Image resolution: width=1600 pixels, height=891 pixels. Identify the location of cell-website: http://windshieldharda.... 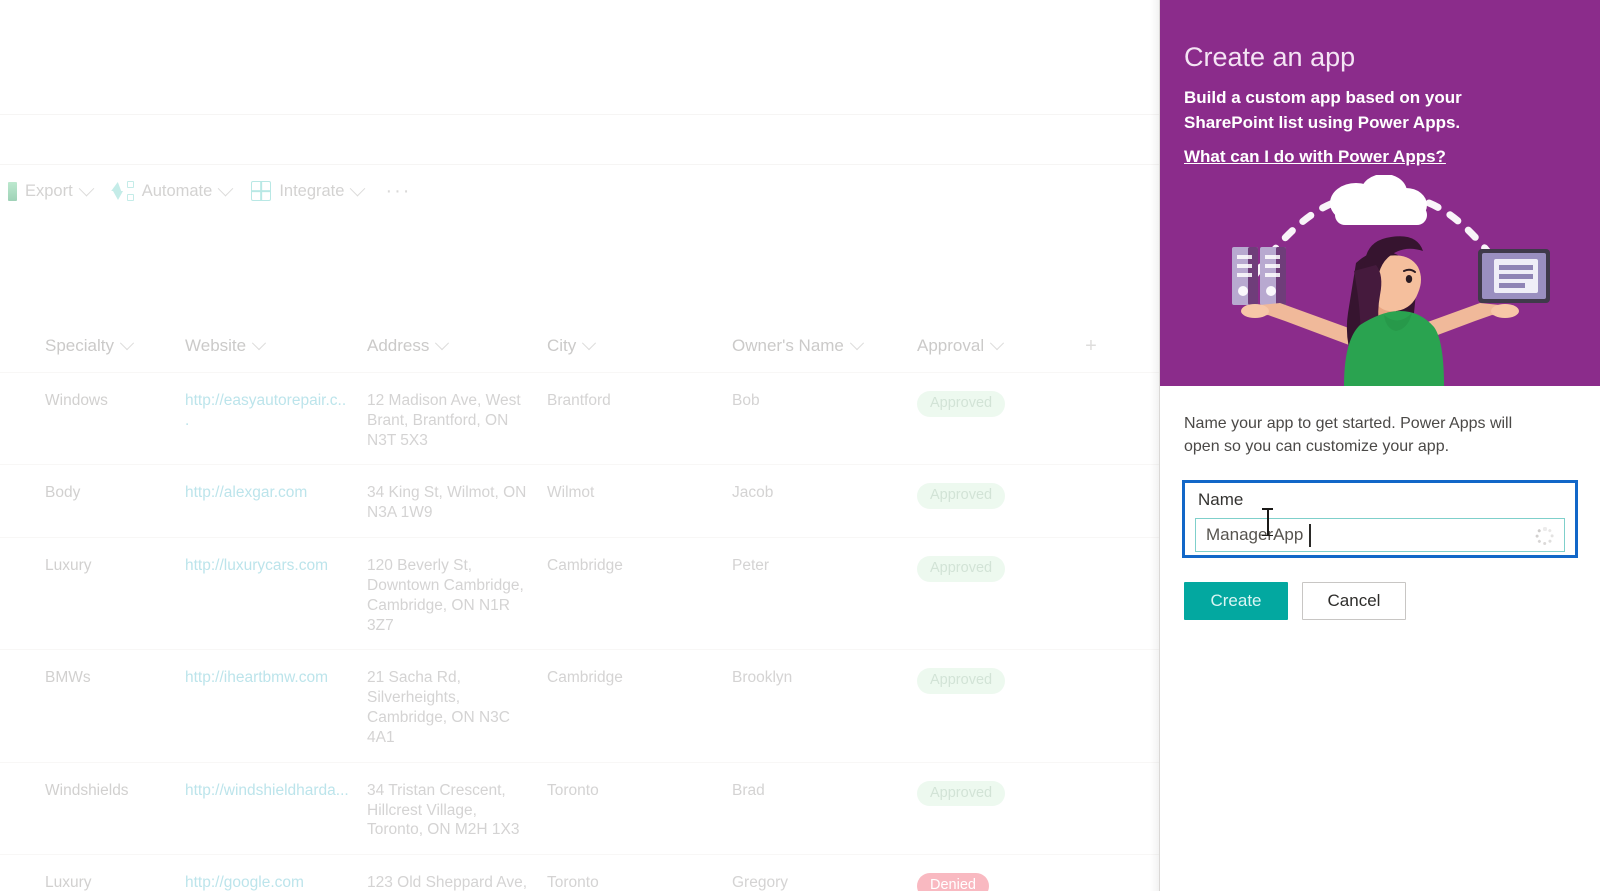
(276, 791).